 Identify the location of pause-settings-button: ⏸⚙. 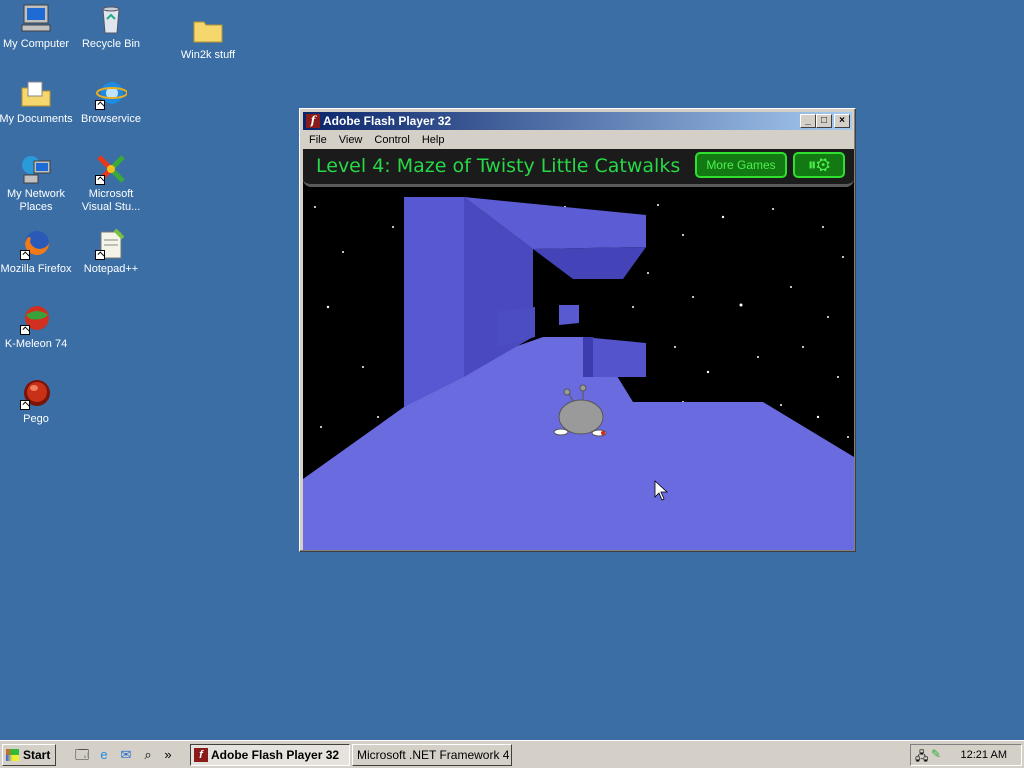
(819, 165).